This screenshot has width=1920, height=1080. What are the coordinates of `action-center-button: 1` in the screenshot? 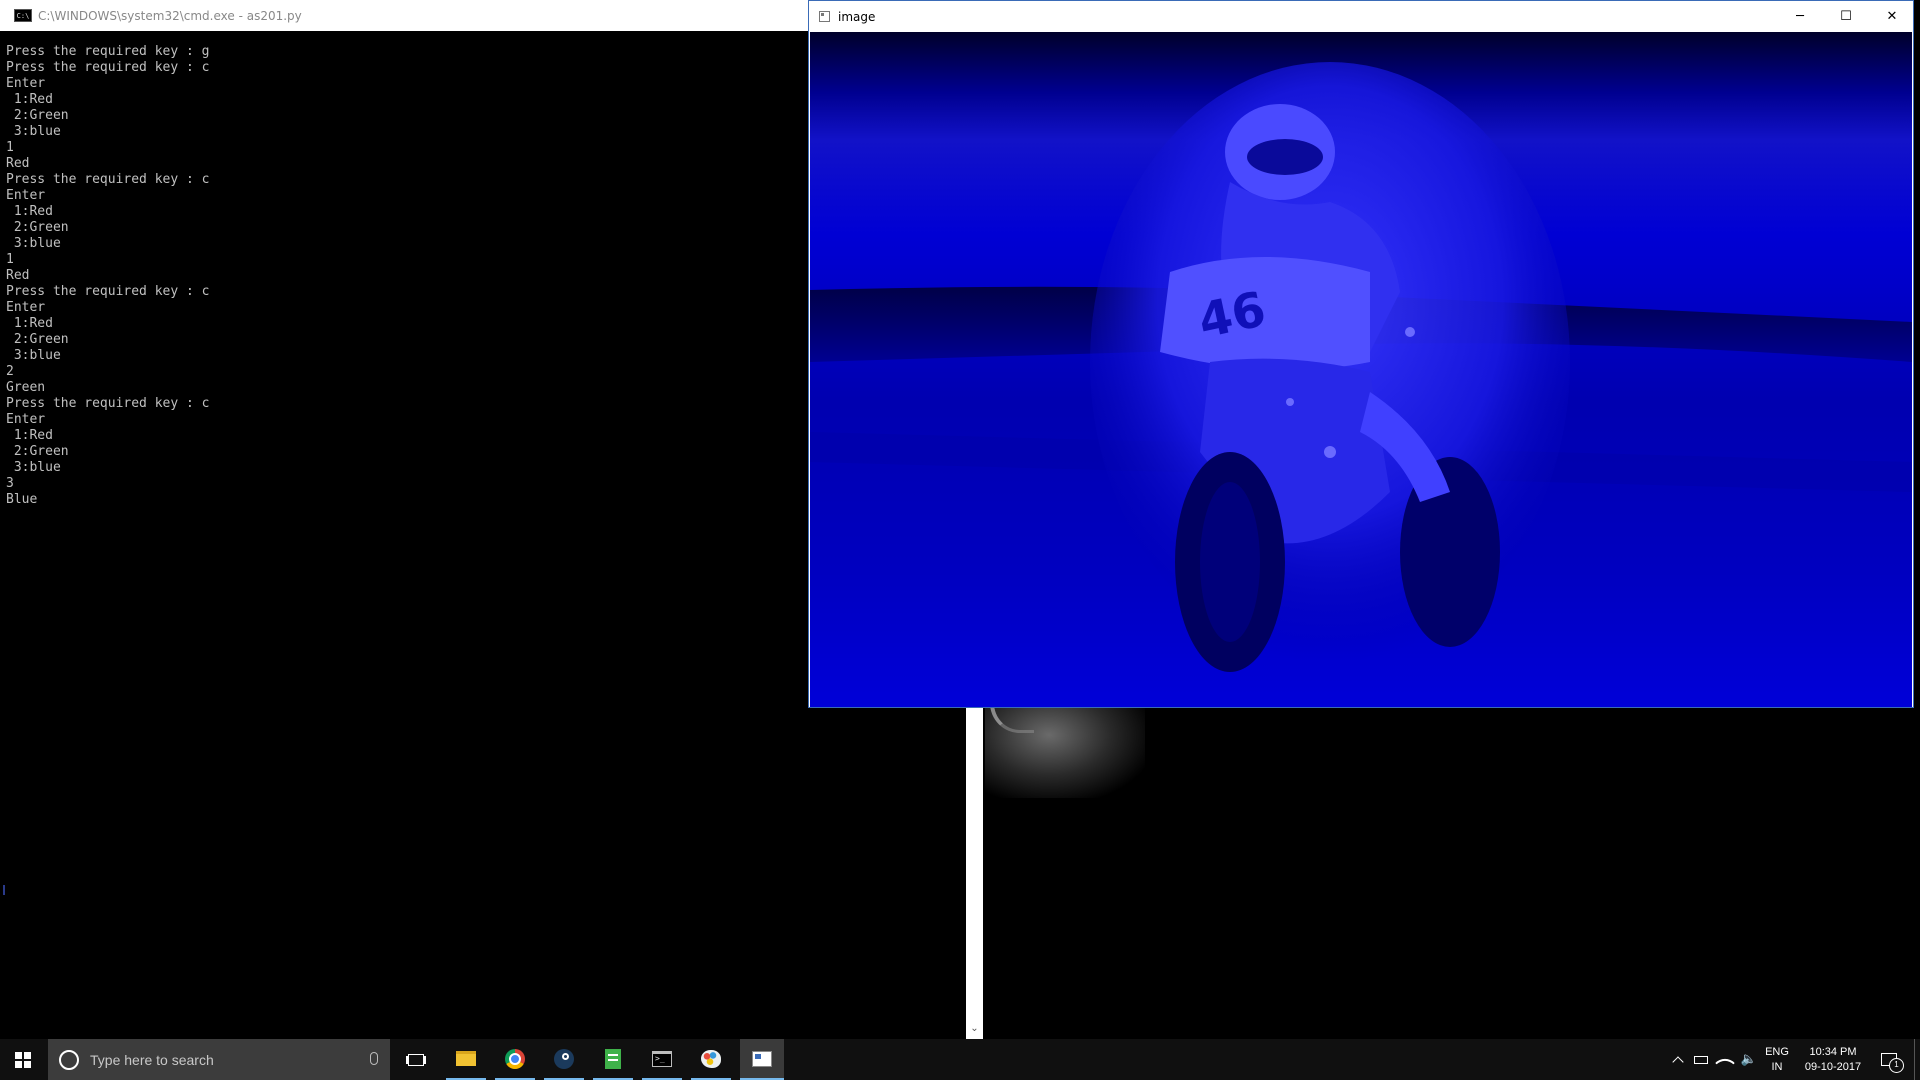 It's located at (1889, 1059).